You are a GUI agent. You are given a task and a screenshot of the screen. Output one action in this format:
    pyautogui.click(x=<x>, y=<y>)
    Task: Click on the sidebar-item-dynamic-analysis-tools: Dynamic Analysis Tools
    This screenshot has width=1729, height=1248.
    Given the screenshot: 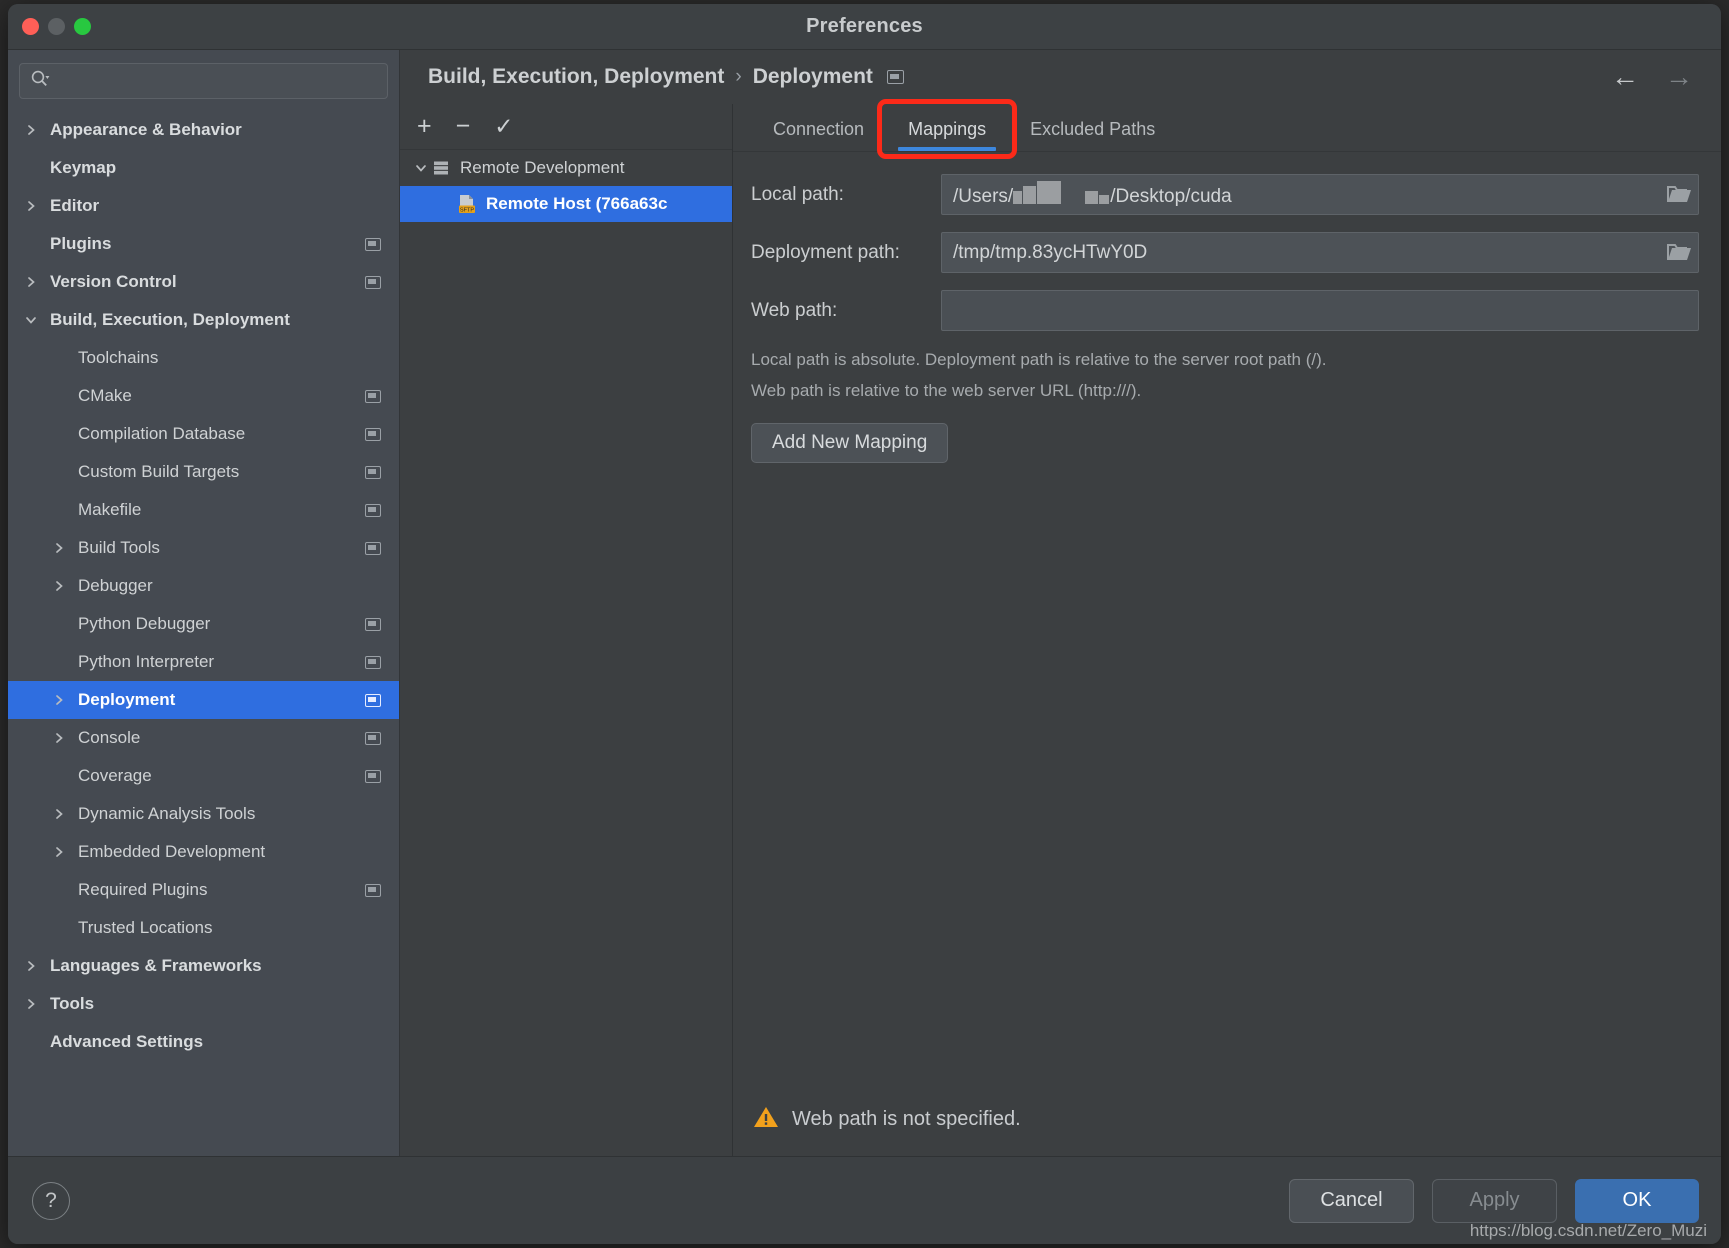 What is the action you would take?
    pyautogui.click(x=203, y=814)
    